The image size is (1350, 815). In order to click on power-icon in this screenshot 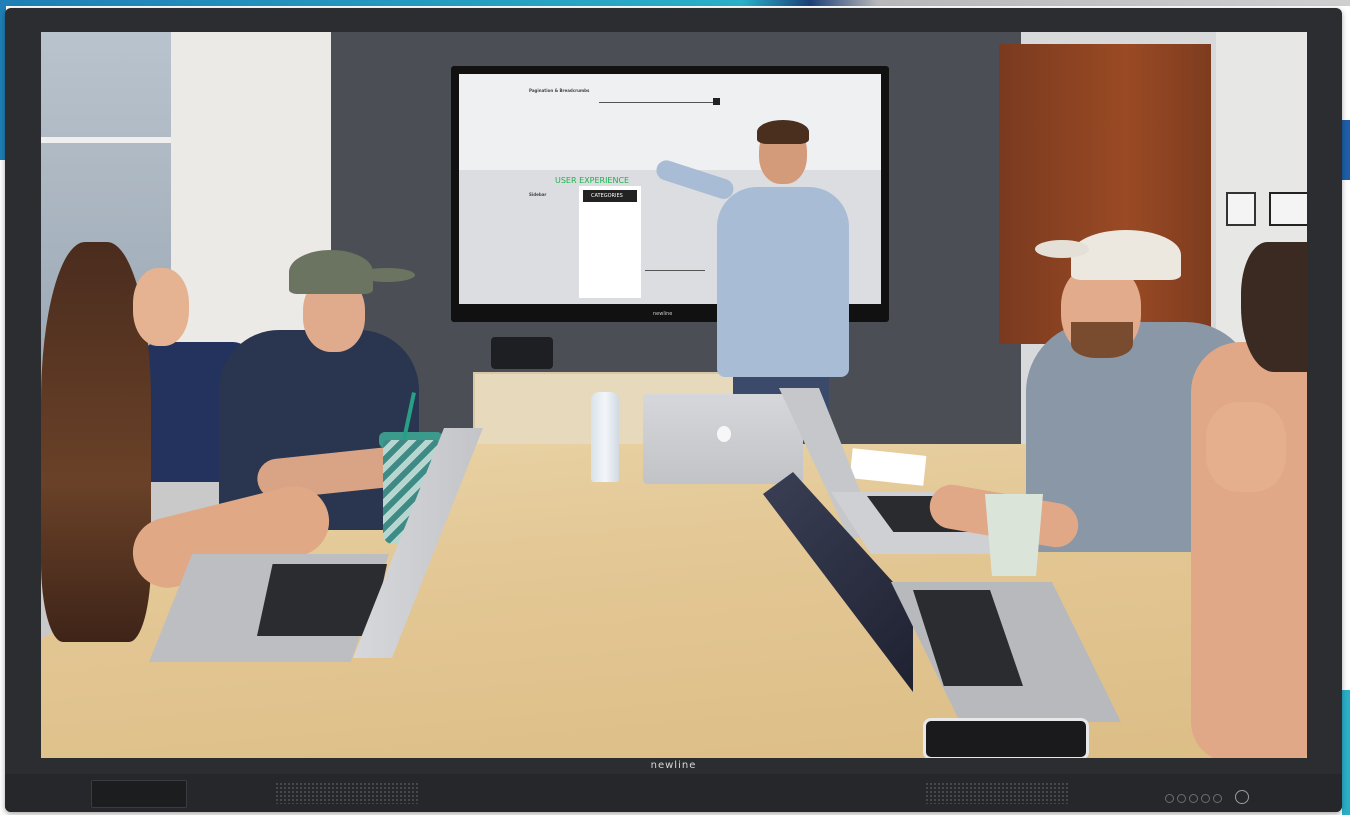, I will do `click(1242, 797)`.